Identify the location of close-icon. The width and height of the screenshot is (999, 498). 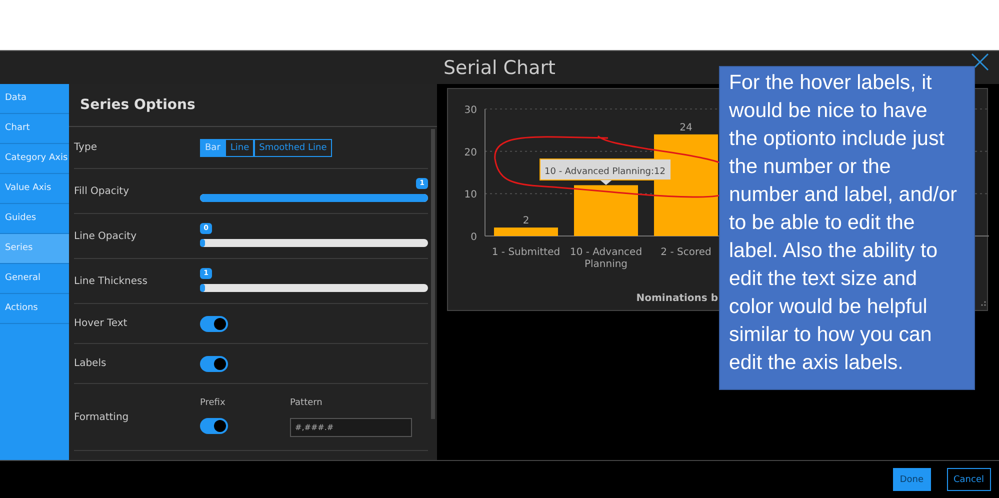
(980, 62).